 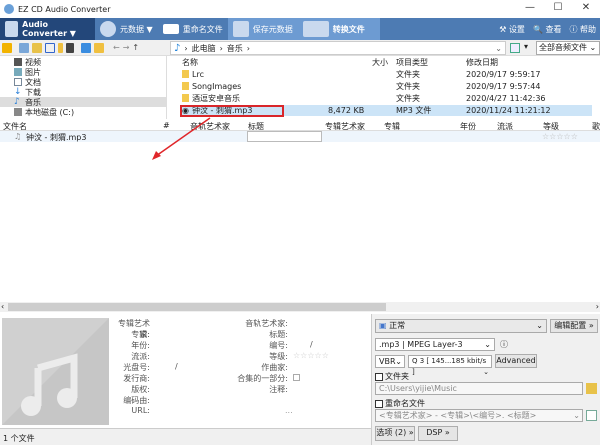 I want to click on clear-icon, so click(x=60, y=47).